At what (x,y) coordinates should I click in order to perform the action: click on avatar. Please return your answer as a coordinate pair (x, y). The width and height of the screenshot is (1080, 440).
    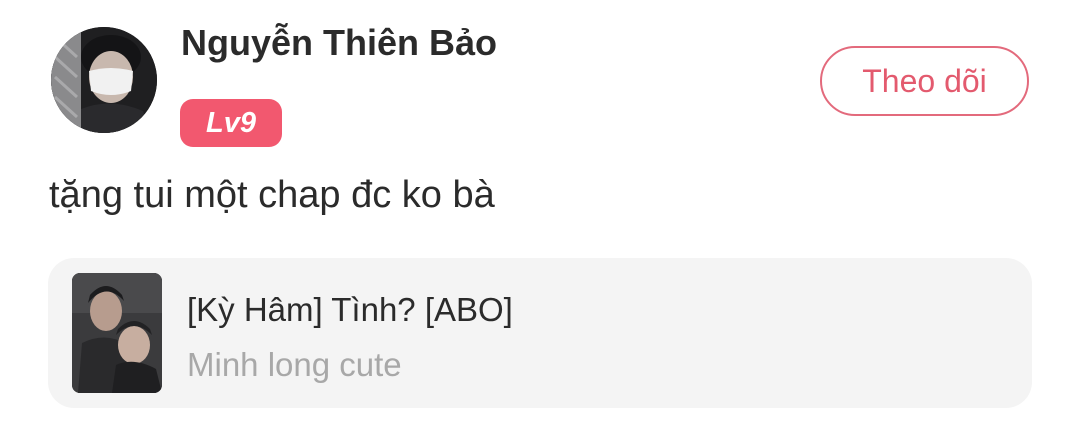
    Looking at the image, I should click on (104, 80).